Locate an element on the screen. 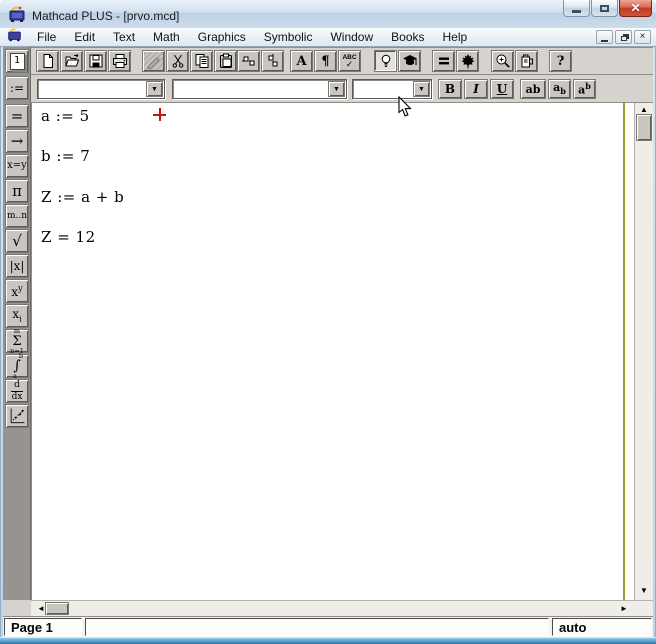 This screenshot has width=656, height=644. palette-derivative-button: d dx is located at coordinates (17, 391).